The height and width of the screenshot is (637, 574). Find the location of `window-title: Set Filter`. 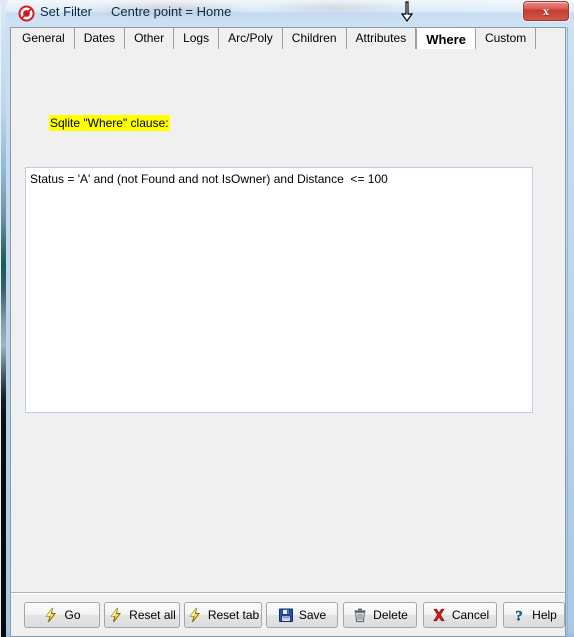

window-title: Set Filter is located at coordinates (66, 11).